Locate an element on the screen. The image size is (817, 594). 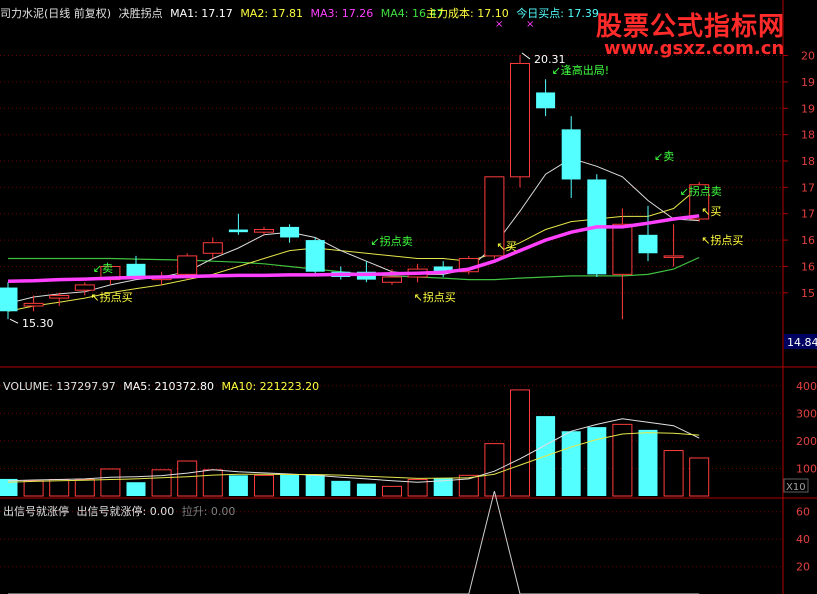
watermark-logo: 股票公式指标网 www.gsxz.com.cn is located at coordinates (701, 33).